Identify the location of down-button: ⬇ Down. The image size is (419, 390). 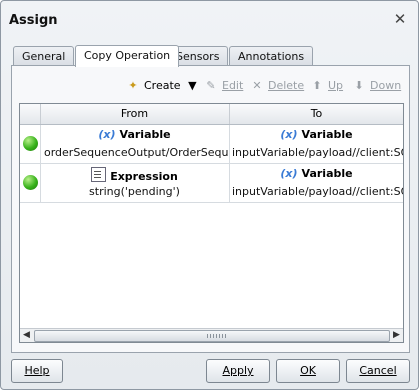
(376, 86).